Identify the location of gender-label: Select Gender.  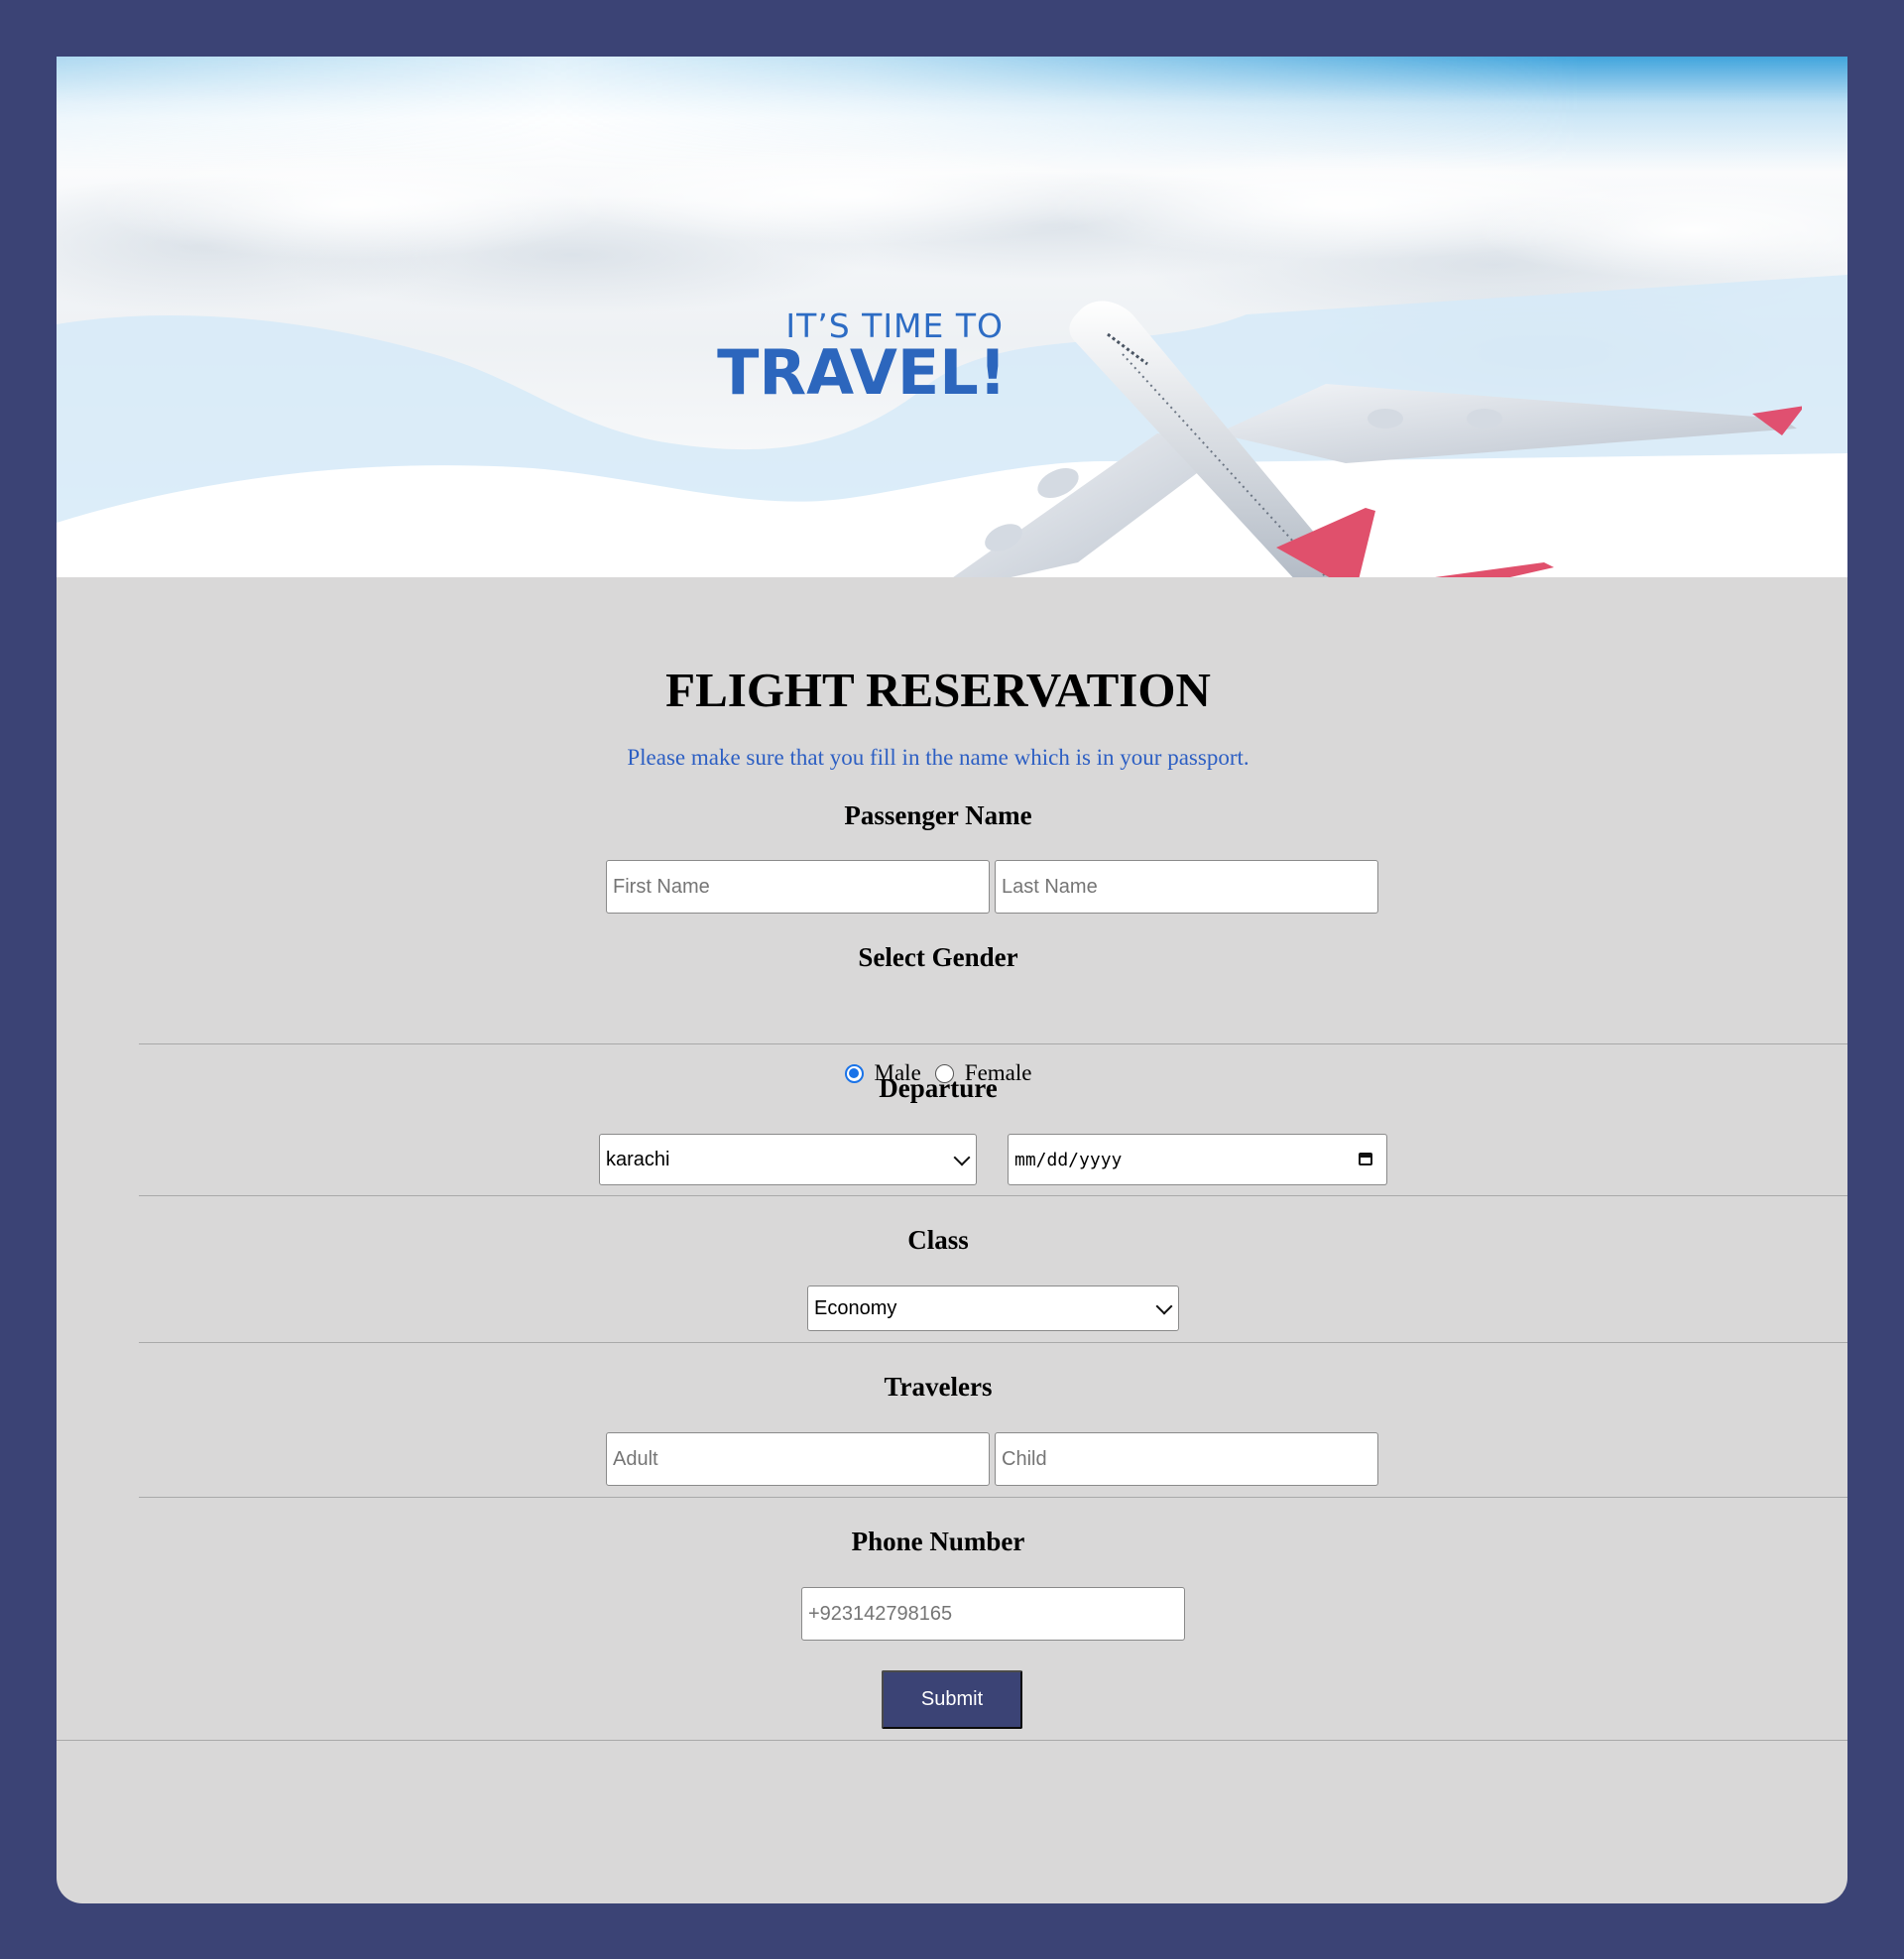
(938, 957).